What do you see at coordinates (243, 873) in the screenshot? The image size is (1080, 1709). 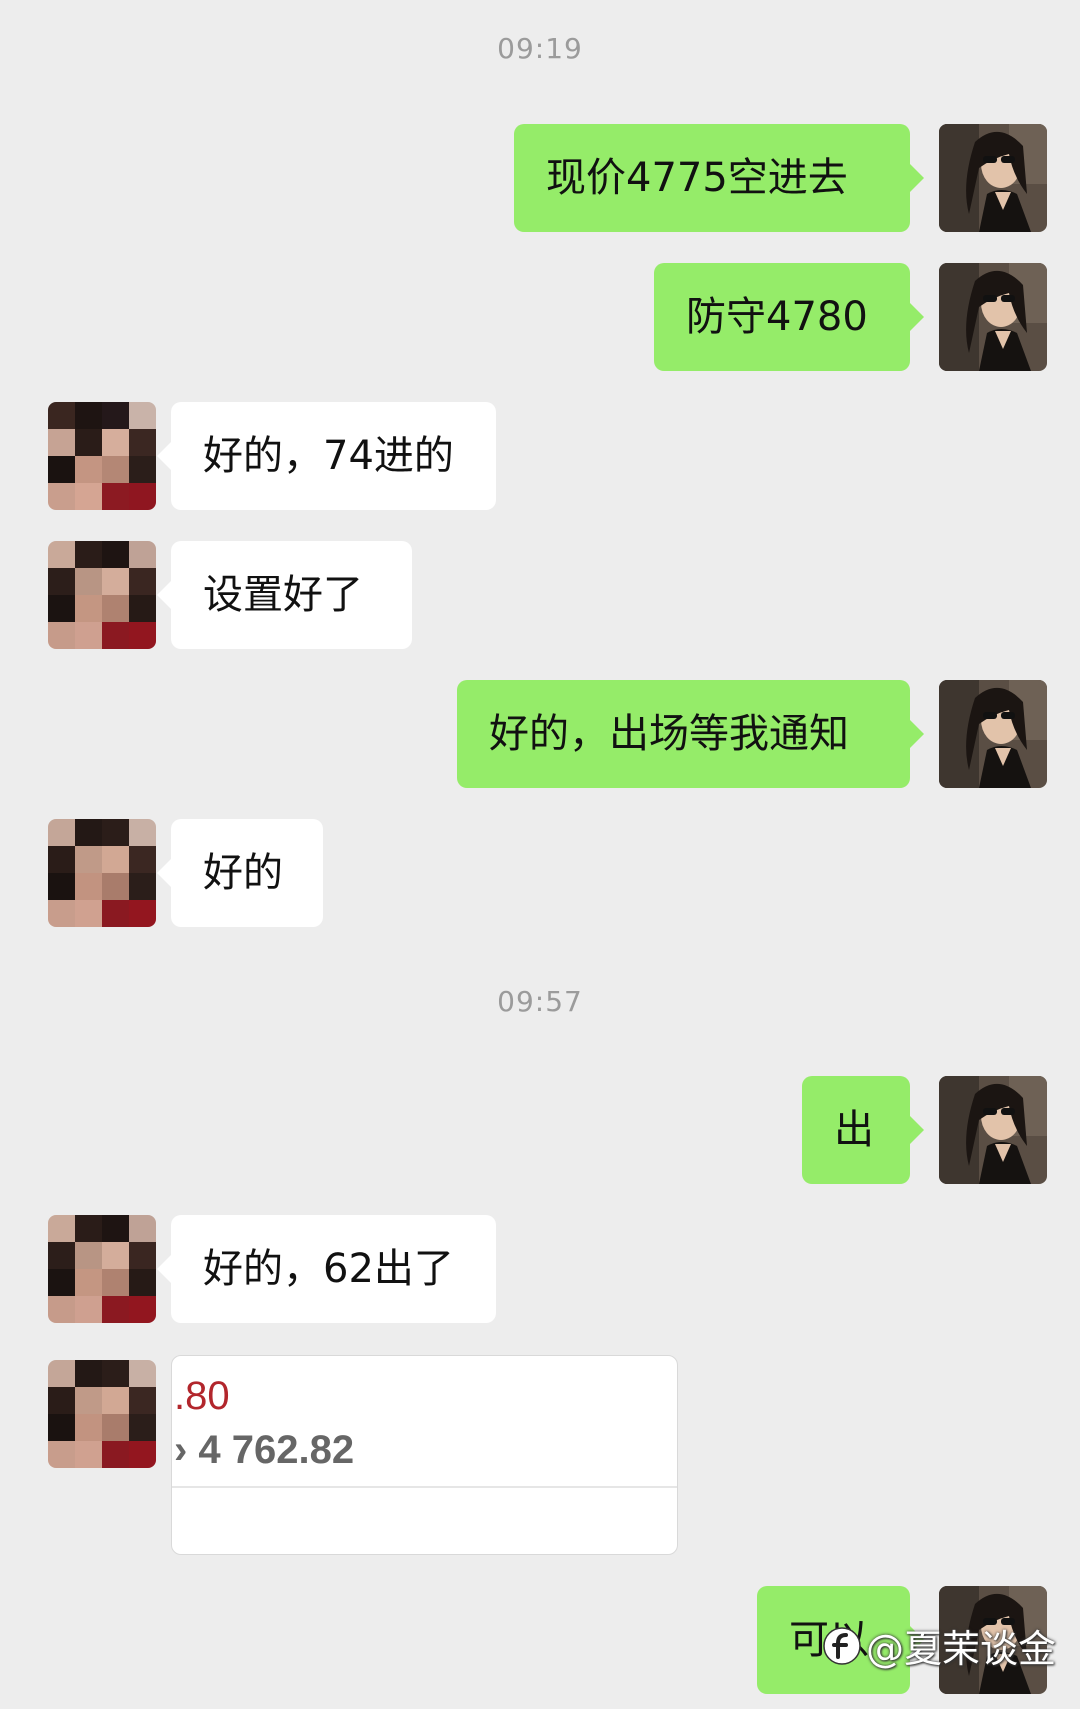 I see `message-text: 好的` at bounding box center [243, 873].